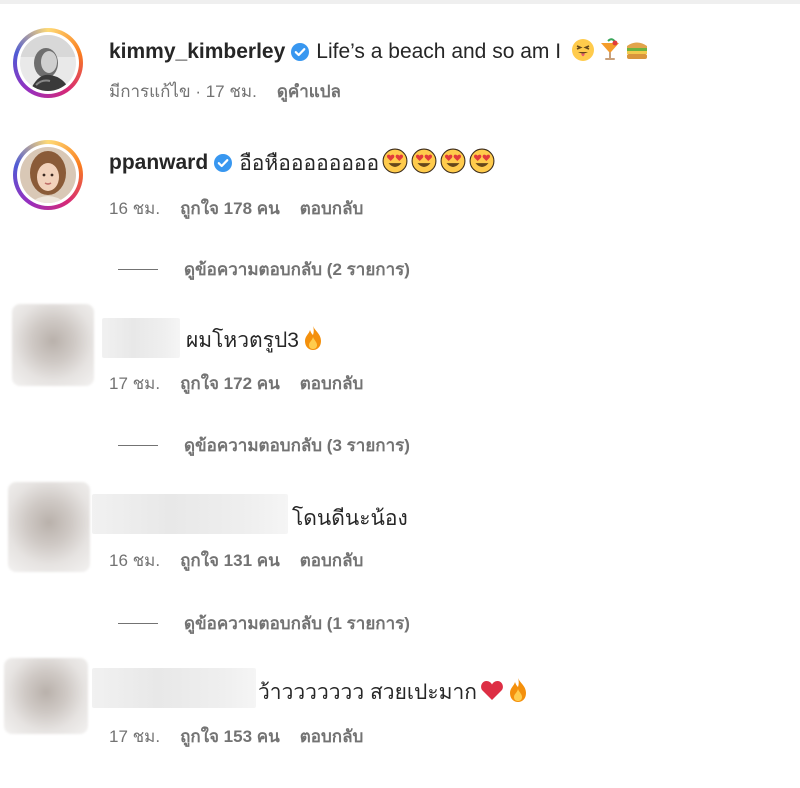 This screenshot has height=788, width=800. I want to click on caption-avatar, so click(48, 63).